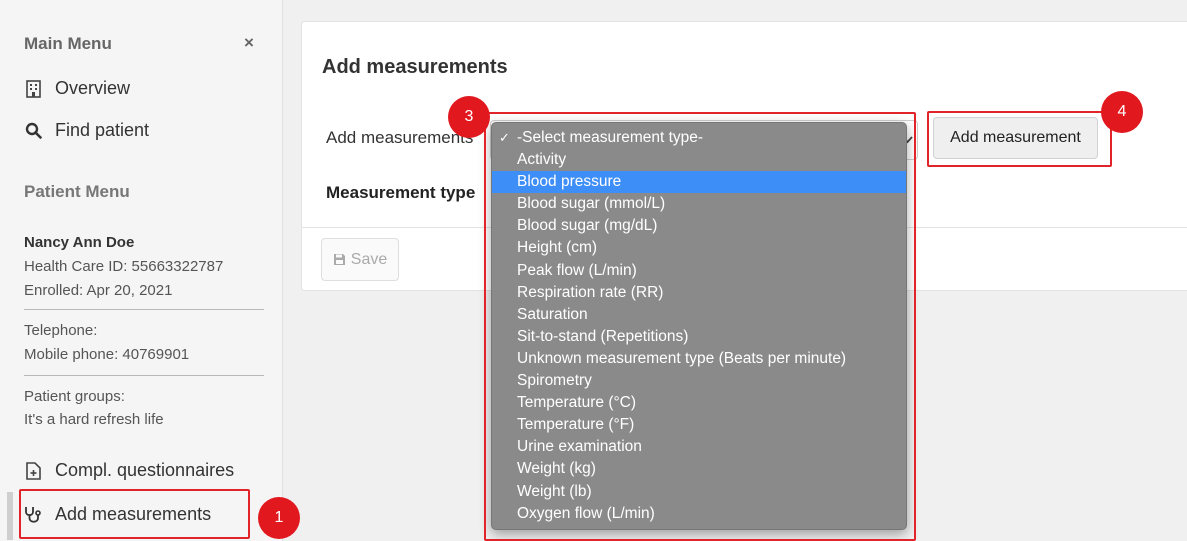  I want to click on nav-find-patient: Find patient, so click(86, 130).